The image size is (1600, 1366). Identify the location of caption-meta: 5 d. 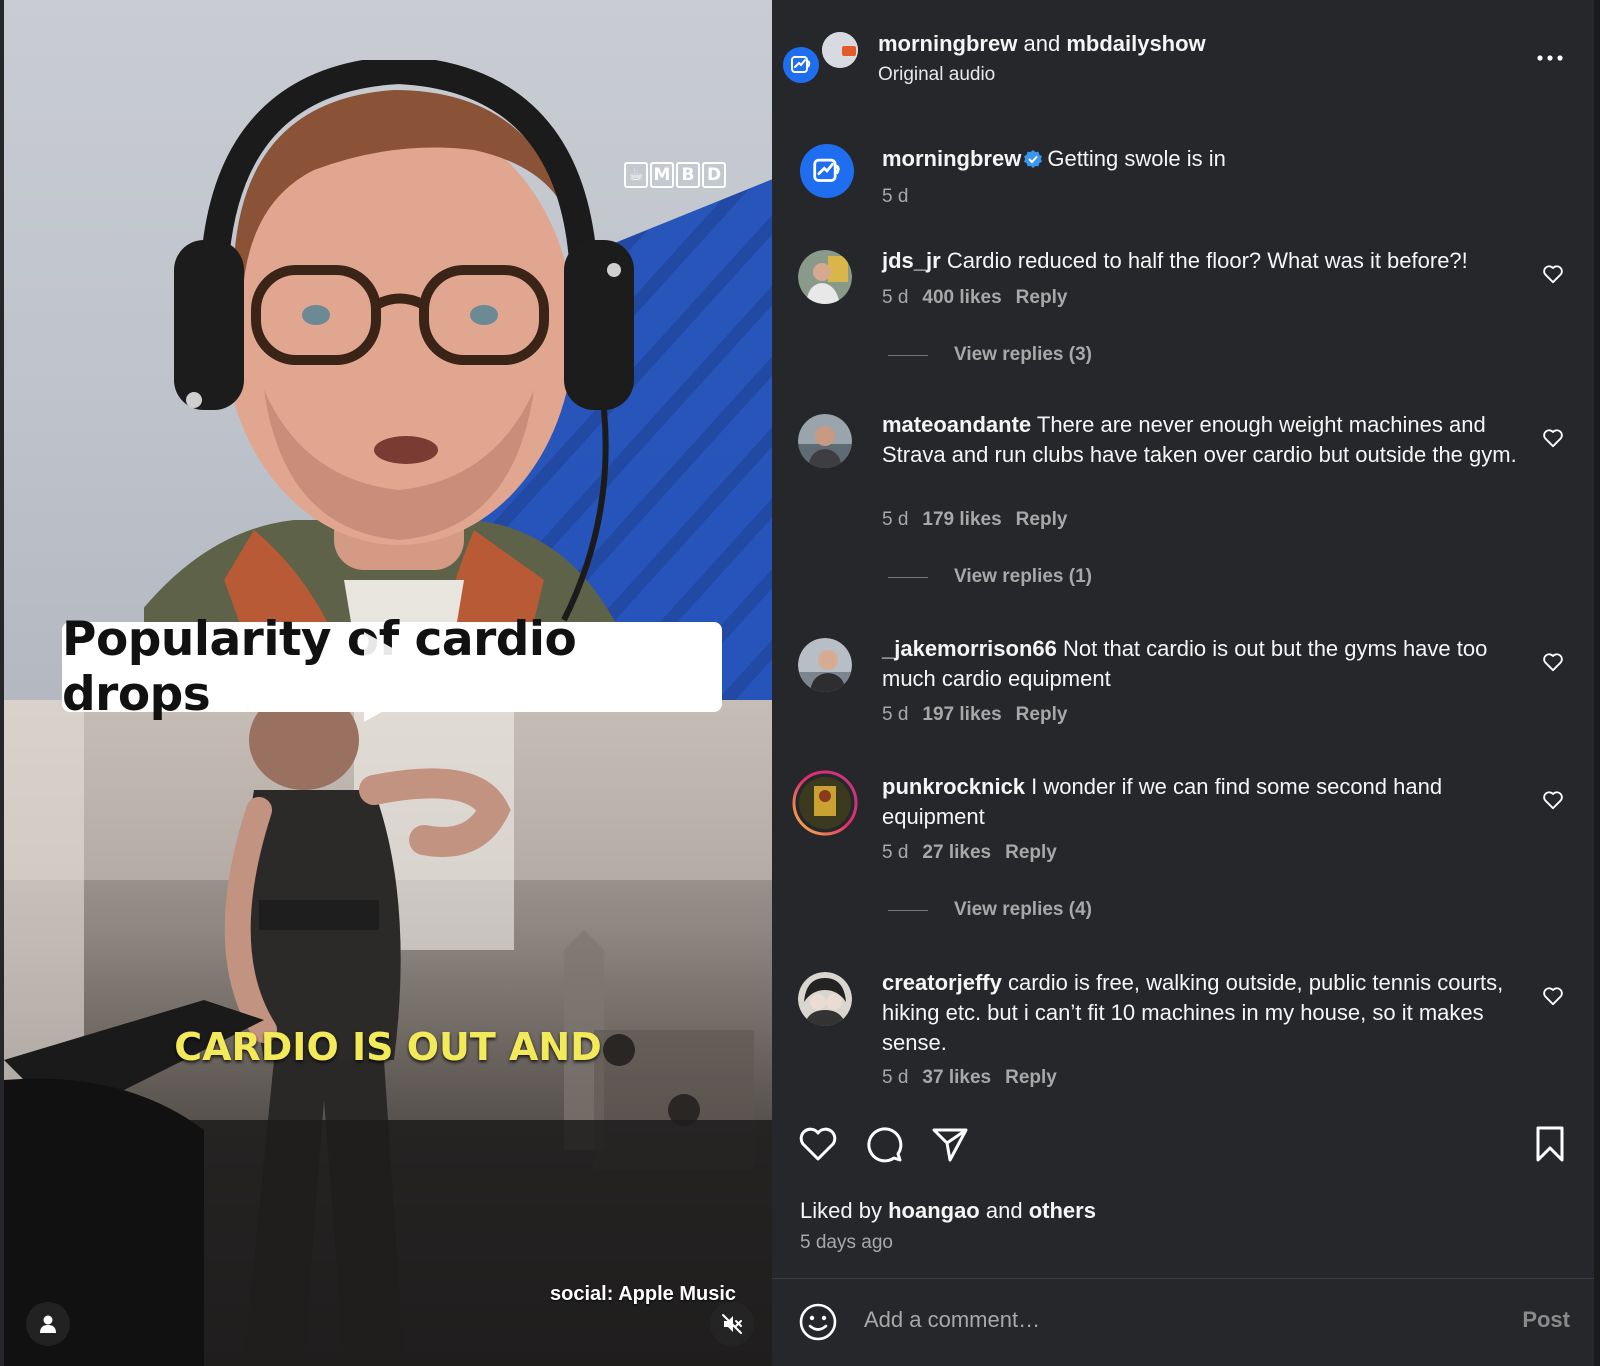
(895, 197).